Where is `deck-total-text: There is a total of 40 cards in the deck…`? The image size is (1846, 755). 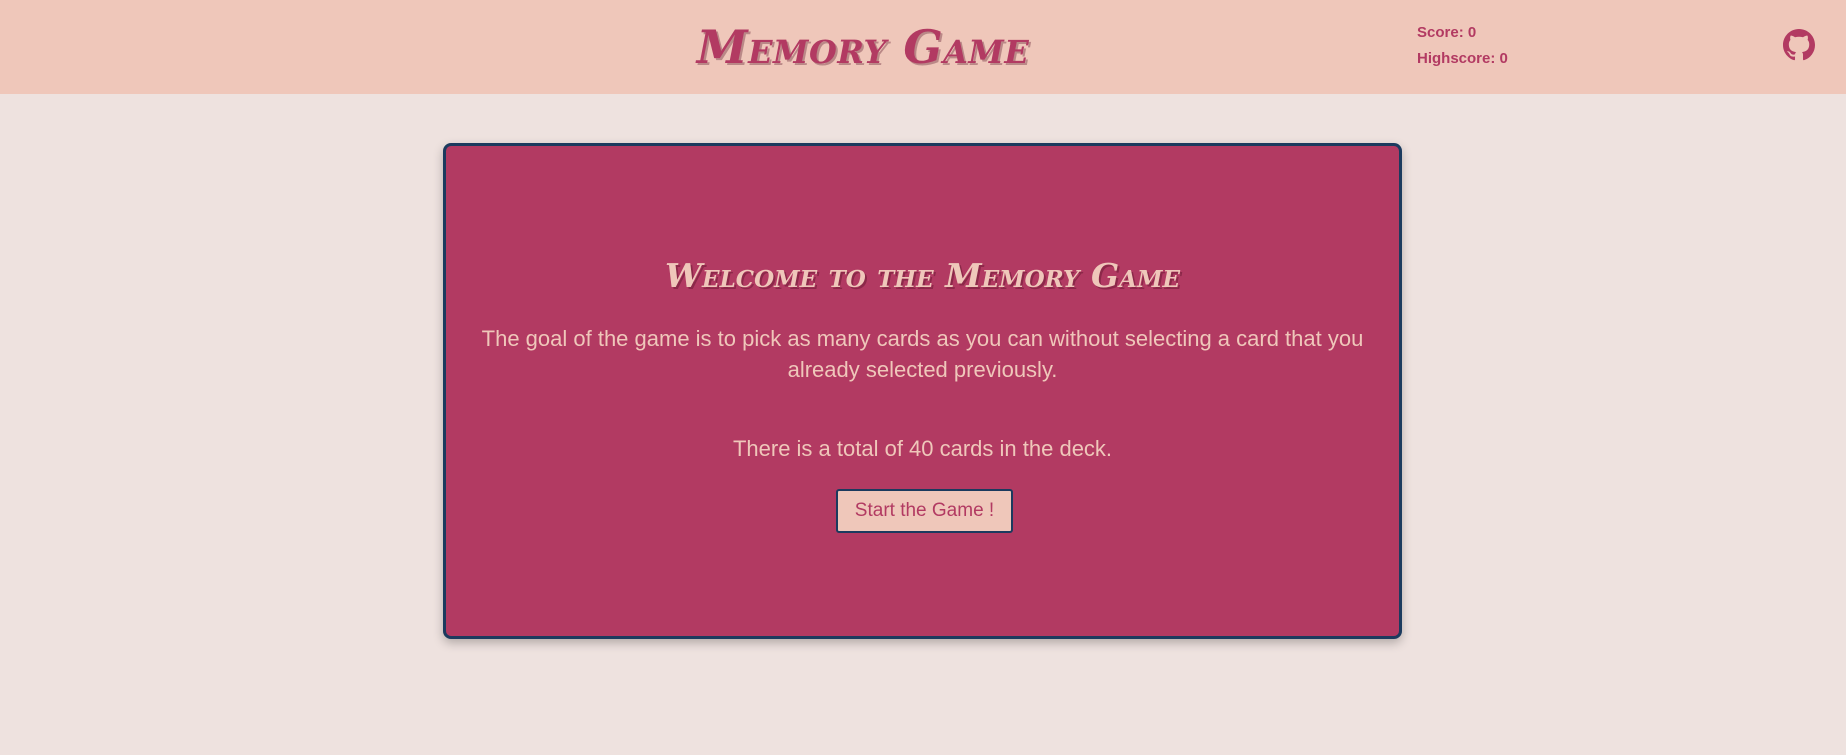
deck-total-text: There is a total of 40 cards in the deck… is located at coordinates (922, 448).